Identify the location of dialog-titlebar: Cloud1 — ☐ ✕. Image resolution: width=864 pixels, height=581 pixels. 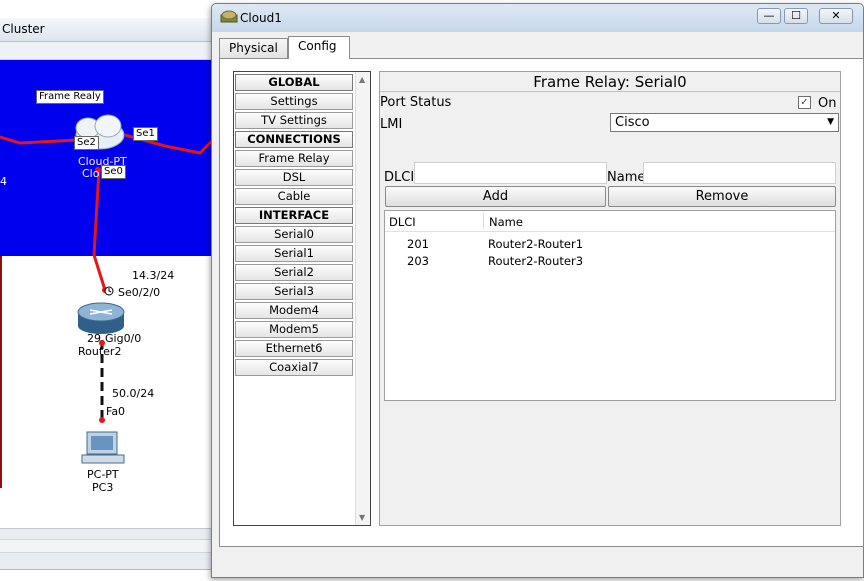
(537, 18).